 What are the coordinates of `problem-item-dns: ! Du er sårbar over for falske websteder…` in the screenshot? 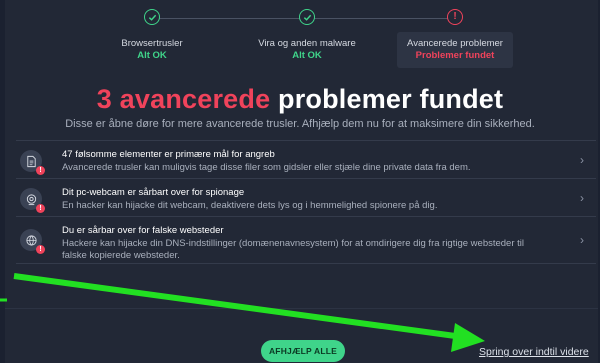 It's located at (306, 240).